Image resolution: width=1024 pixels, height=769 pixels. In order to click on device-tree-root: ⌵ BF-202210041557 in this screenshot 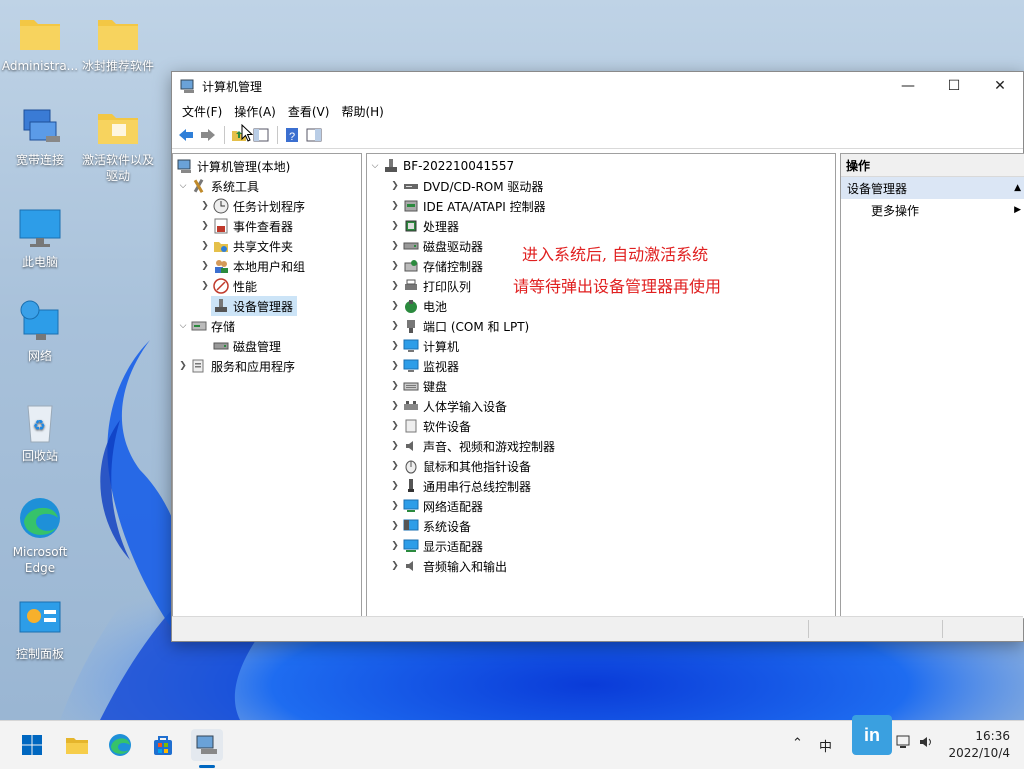, I will do `click(441, 166)`.